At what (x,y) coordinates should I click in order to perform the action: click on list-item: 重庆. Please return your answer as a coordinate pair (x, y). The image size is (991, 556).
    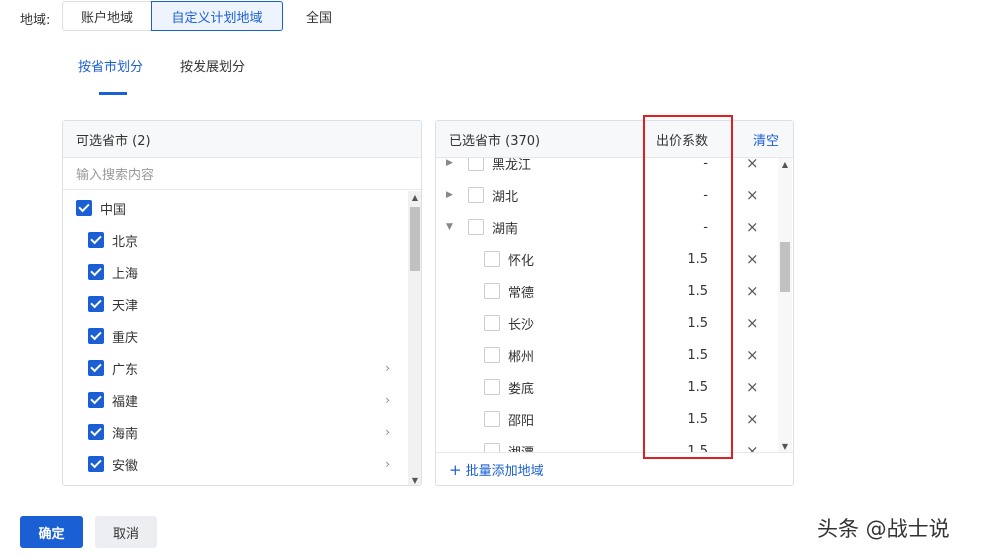
    Looking at the image, I should click on (243, 336).